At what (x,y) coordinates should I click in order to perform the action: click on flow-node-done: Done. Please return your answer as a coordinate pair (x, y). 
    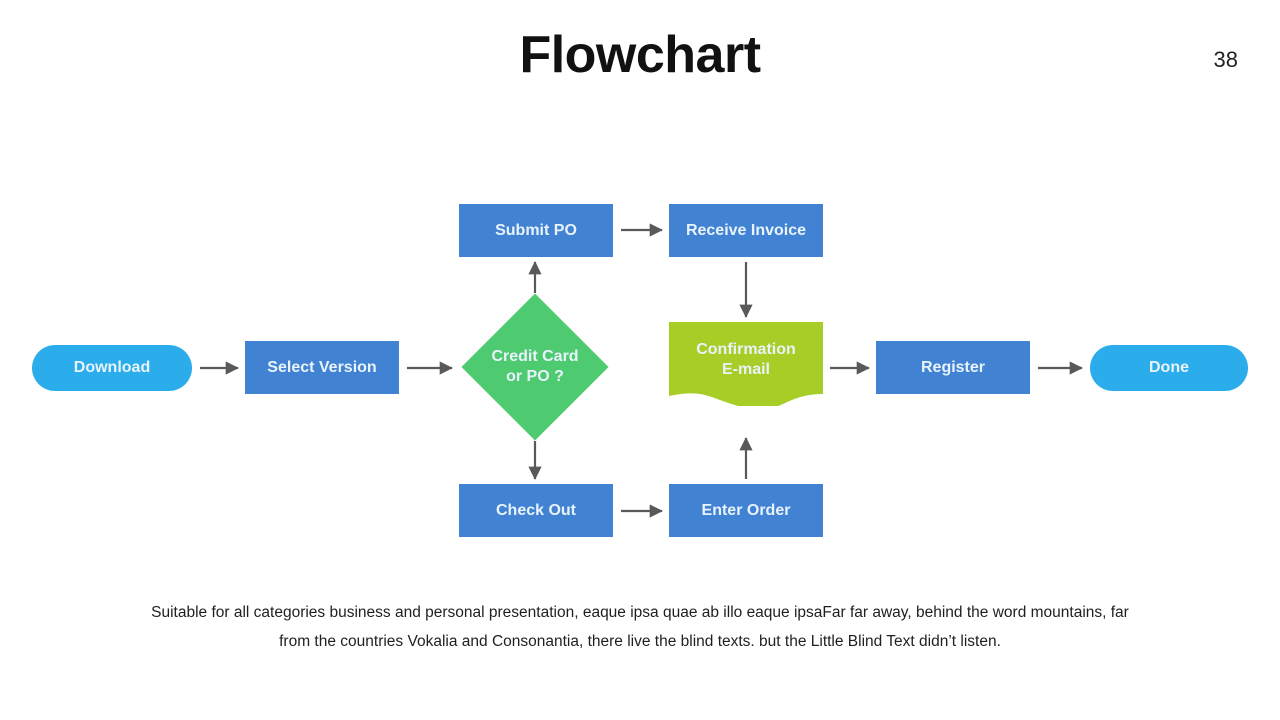
    Looking at the image, I should click on (1169, 368).